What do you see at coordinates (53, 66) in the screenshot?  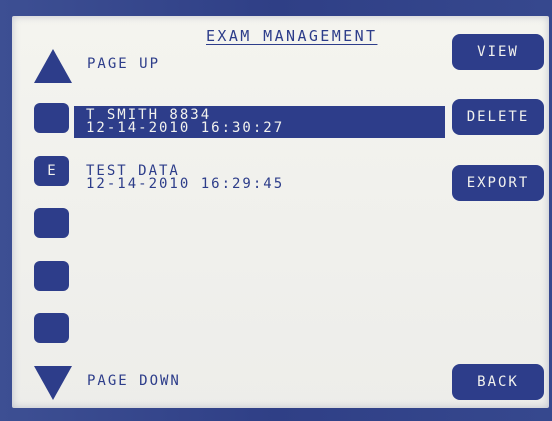 I see `page-up-arrow-icon` at bounding box center [53, 66].